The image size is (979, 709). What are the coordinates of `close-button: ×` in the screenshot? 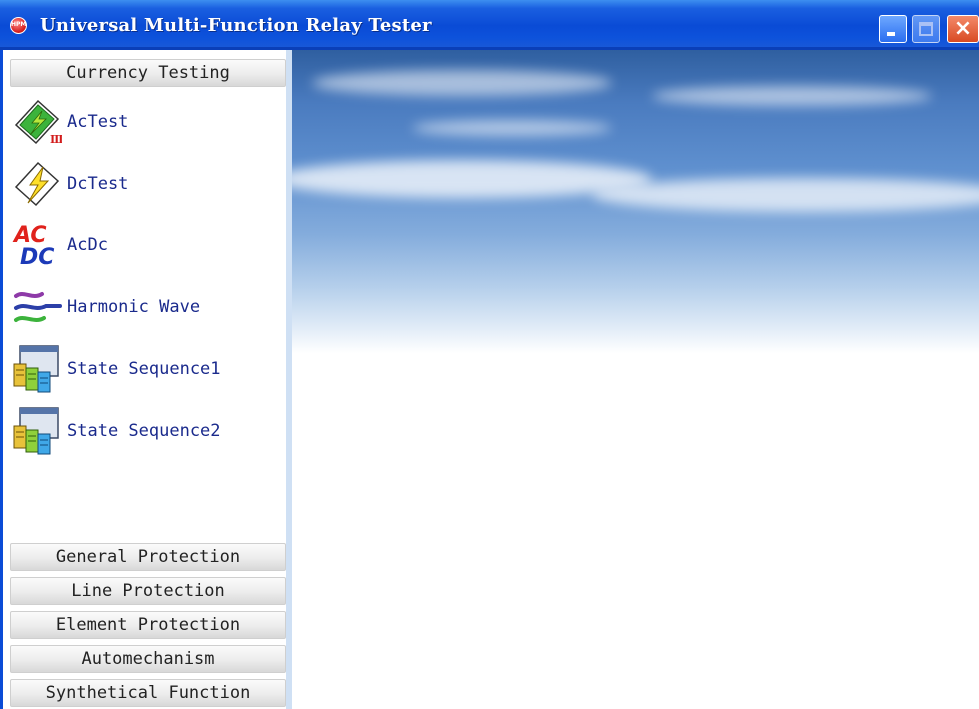 It's located at (963, 29).